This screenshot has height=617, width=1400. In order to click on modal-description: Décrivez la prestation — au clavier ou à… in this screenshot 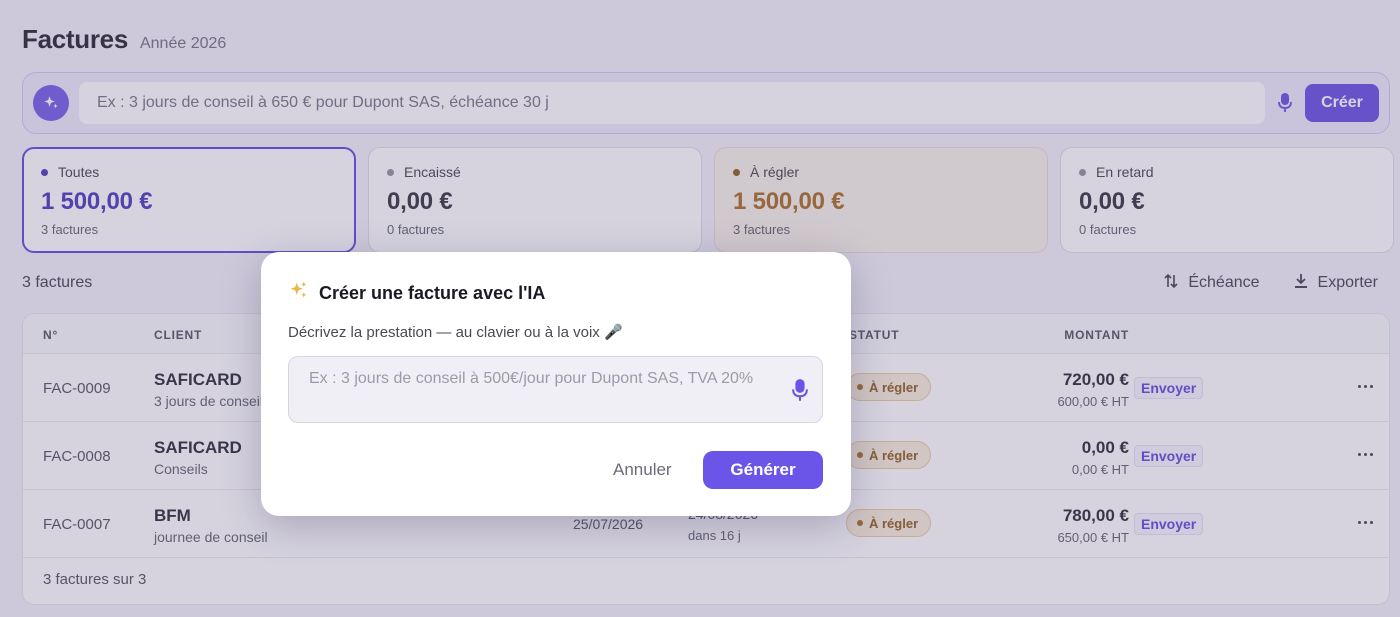, I will do `click(455, 332)`.